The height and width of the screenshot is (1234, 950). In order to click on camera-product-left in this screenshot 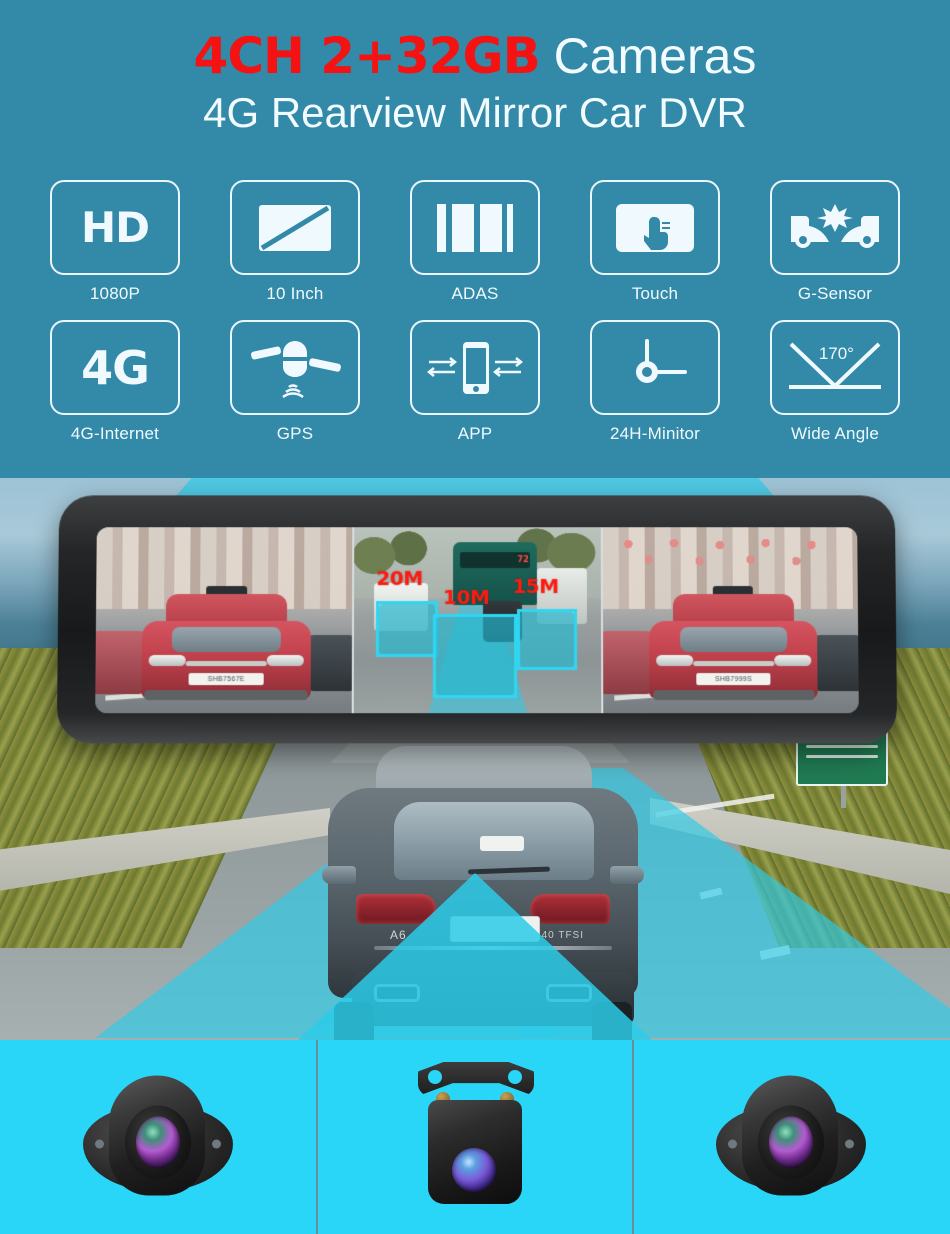, I will do `click(158, 1137)`.